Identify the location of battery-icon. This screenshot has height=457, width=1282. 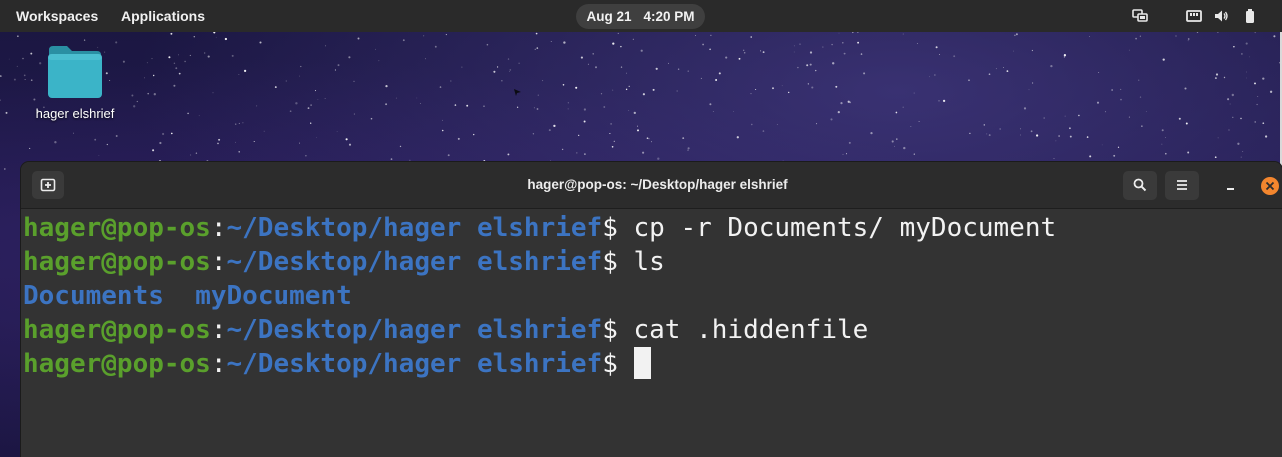
(1250, 16).